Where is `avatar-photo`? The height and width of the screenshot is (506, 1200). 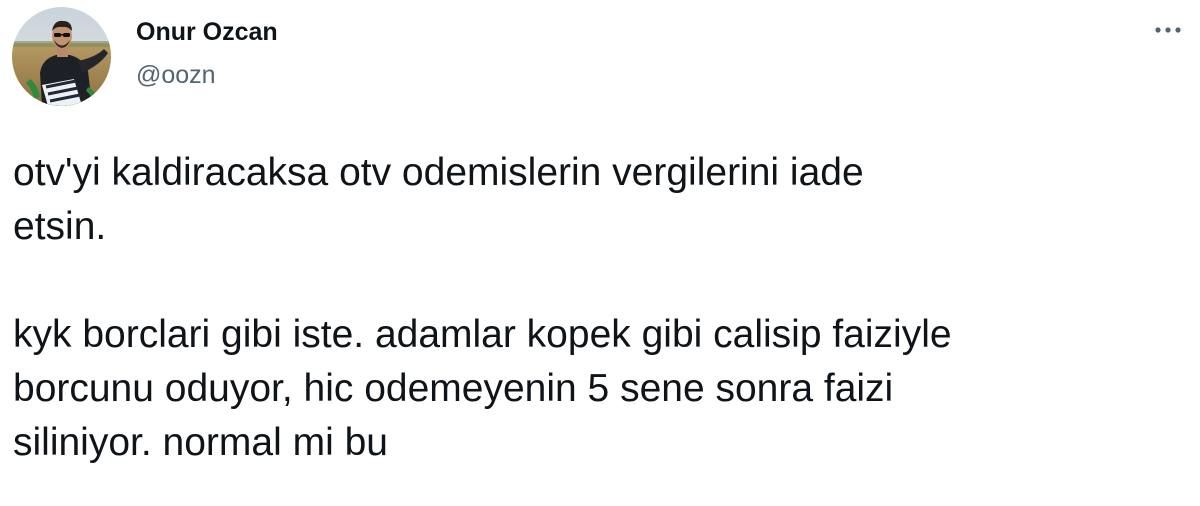
avatar-photo is located at coordinates (61, 56).